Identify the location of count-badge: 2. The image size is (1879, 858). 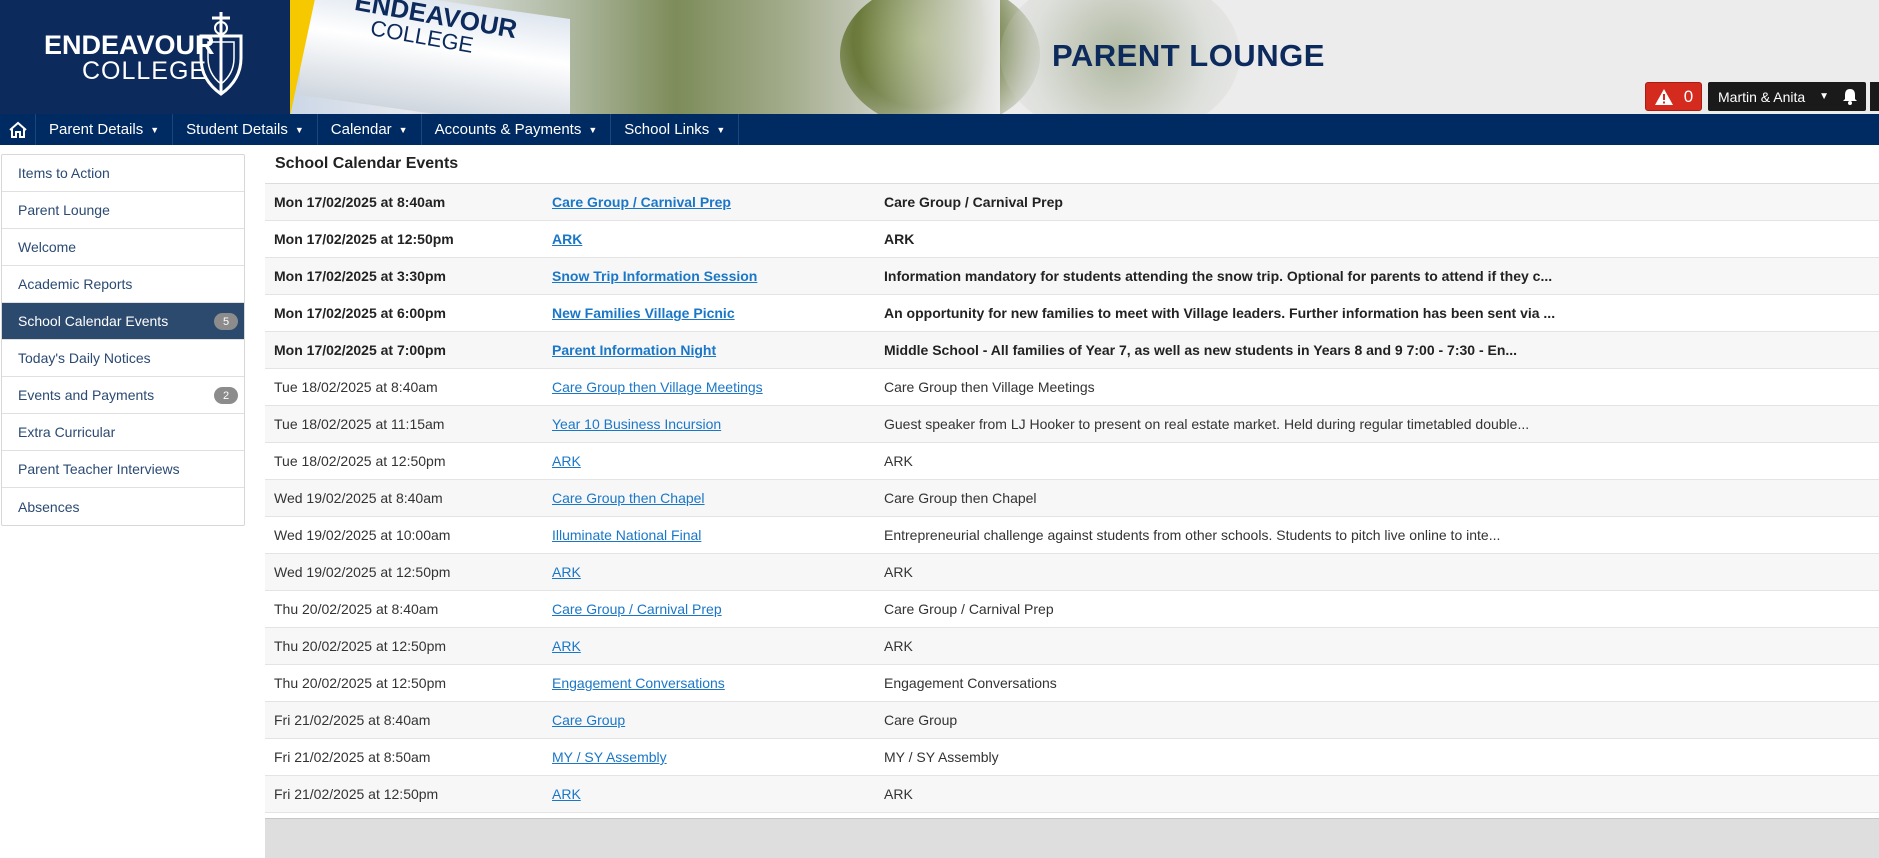
(226, 395).